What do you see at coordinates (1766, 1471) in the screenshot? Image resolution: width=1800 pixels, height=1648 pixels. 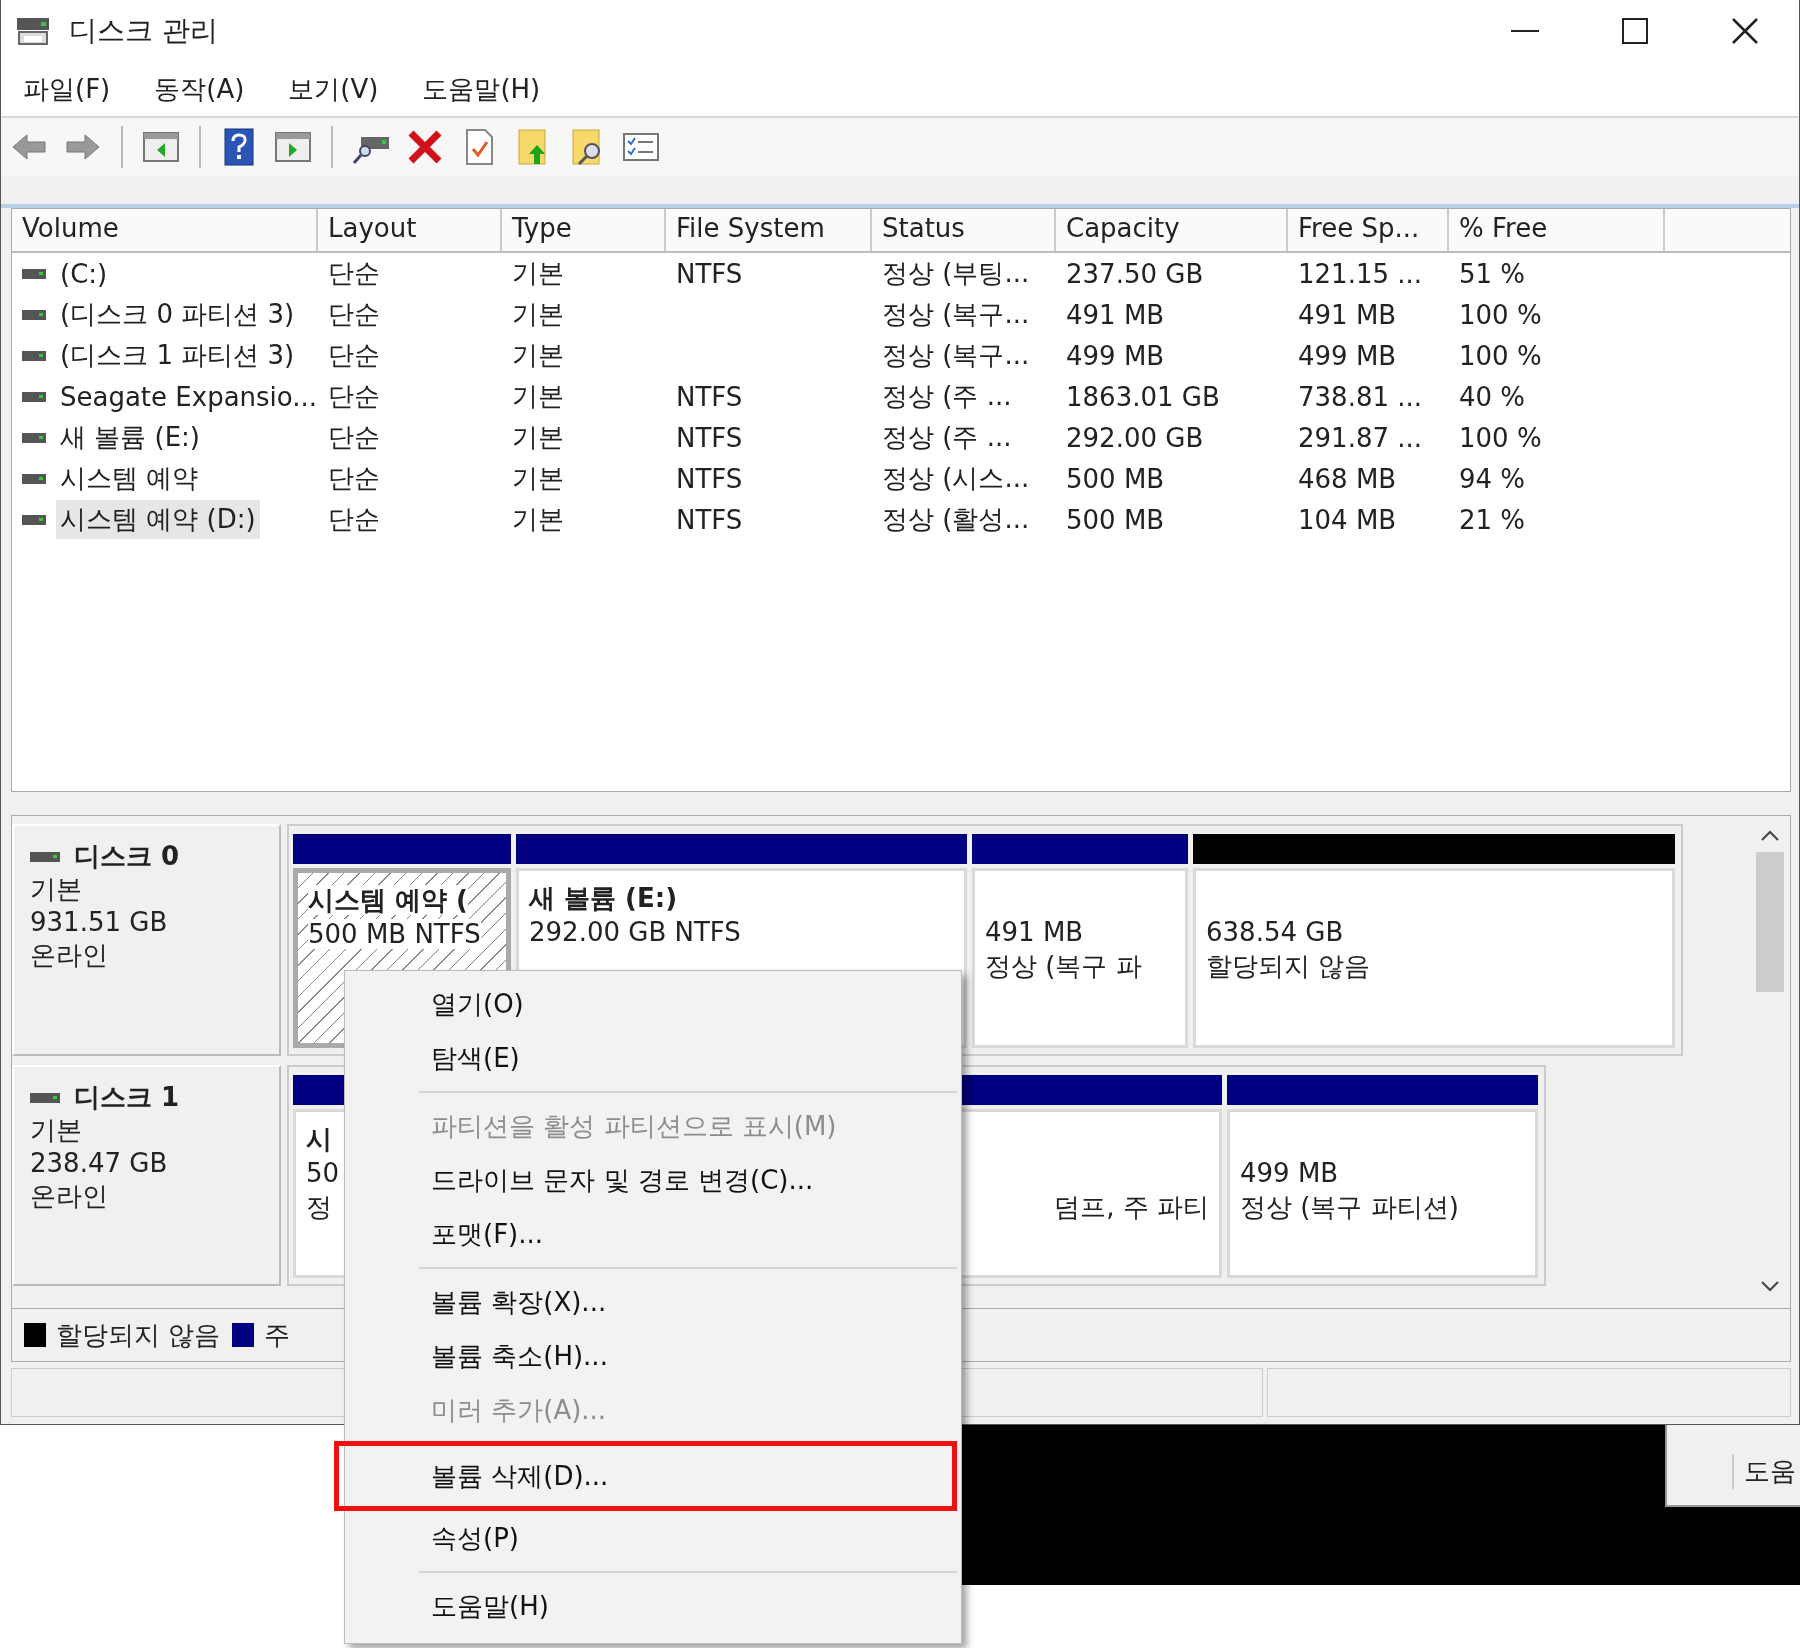 I see `dialog-button: 도움` at bounding box center [1766, 1471].